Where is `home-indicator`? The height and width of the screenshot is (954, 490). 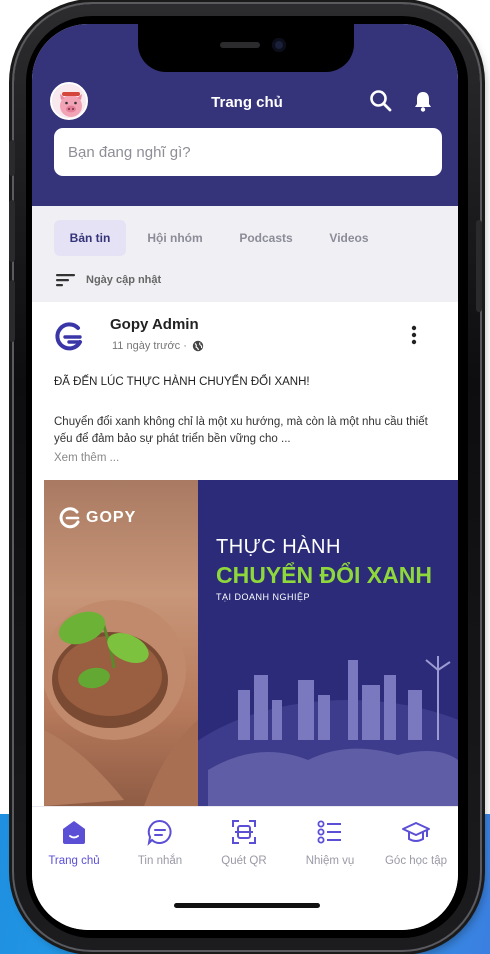
home-indicator is located at coordinates (247, 905).